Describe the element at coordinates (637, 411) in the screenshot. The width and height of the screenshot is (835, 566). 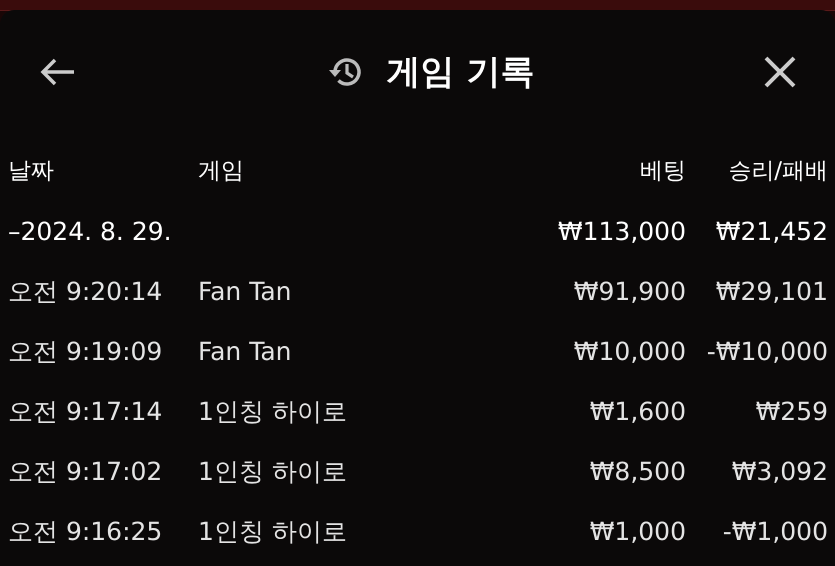
I see `table-cell-text: ₩1,600` at that location.